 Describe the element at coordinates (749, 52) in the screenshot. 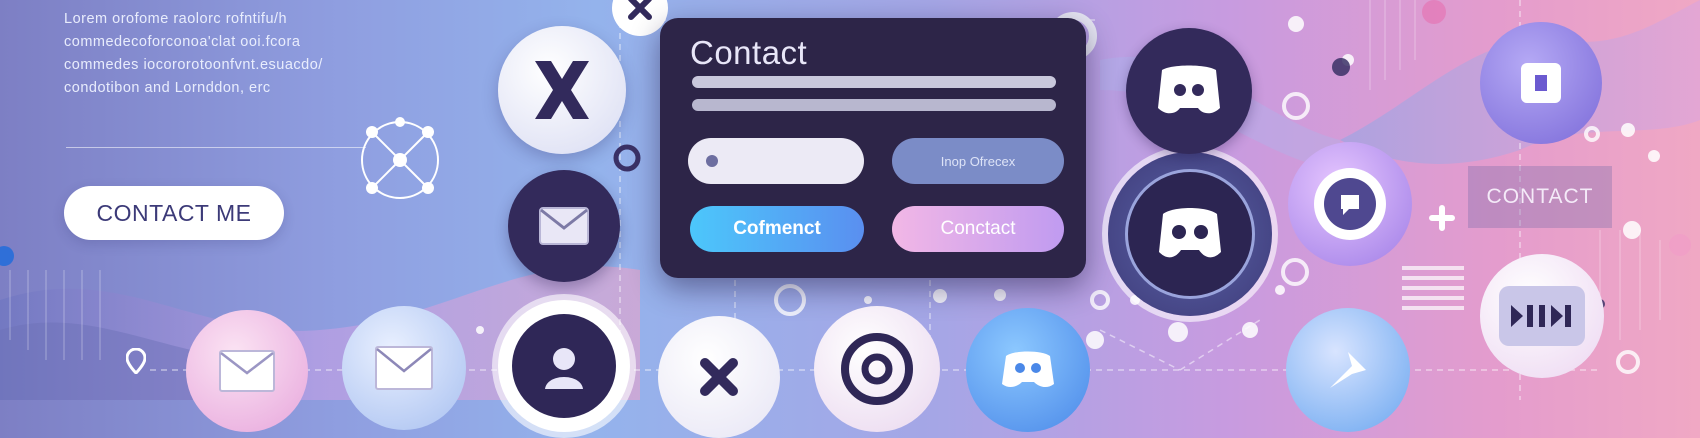

I see `panel-title: Contact` at that location.